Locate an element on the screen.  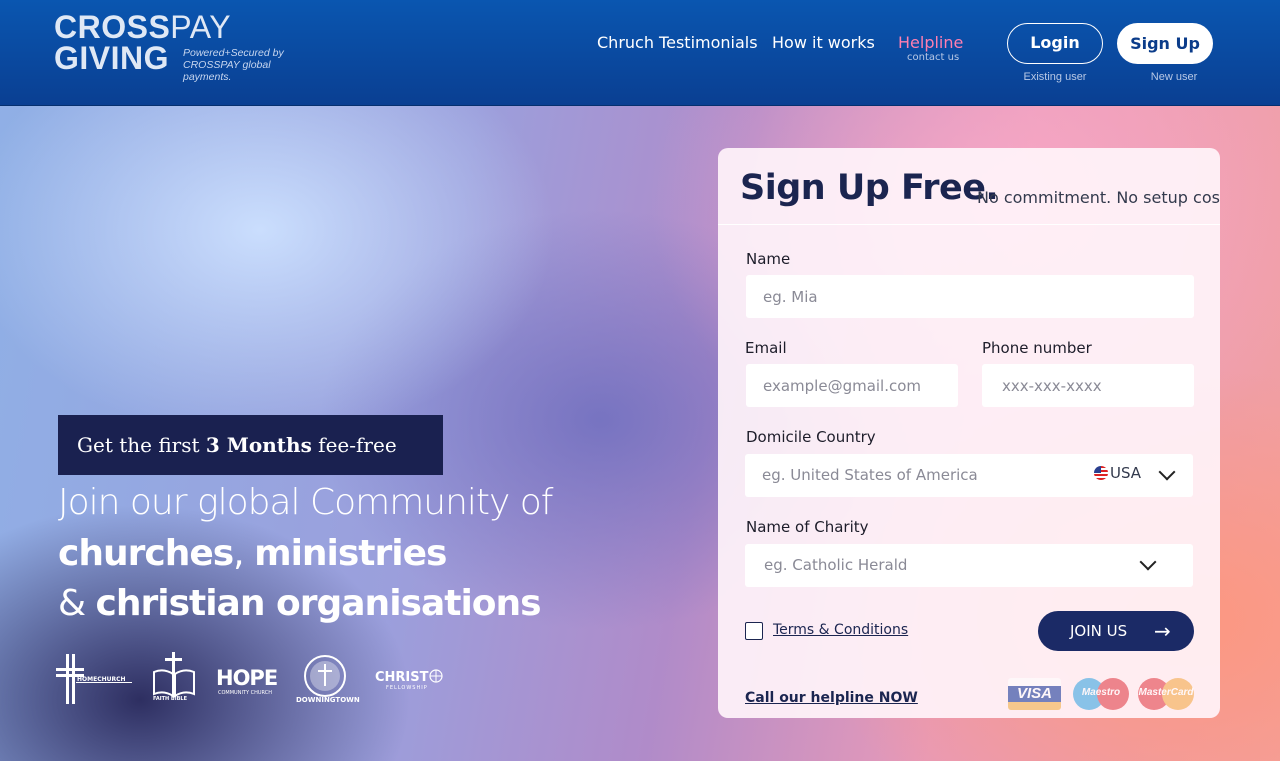
hero-churches: churches is located at coordinates (146, 553).